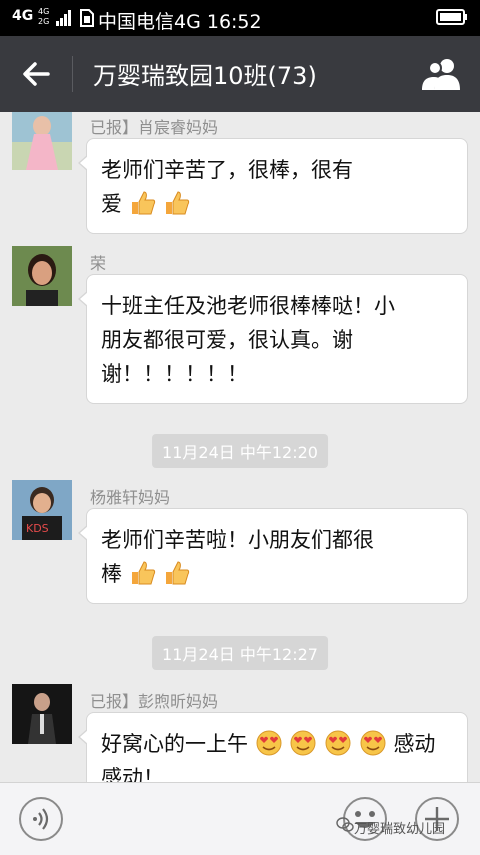 This screenshot has height=855, width=480. What do you see at coordinates (23, 16) in the screenshot?
I see `network-type: 4G` at bounding box center [23, 16].